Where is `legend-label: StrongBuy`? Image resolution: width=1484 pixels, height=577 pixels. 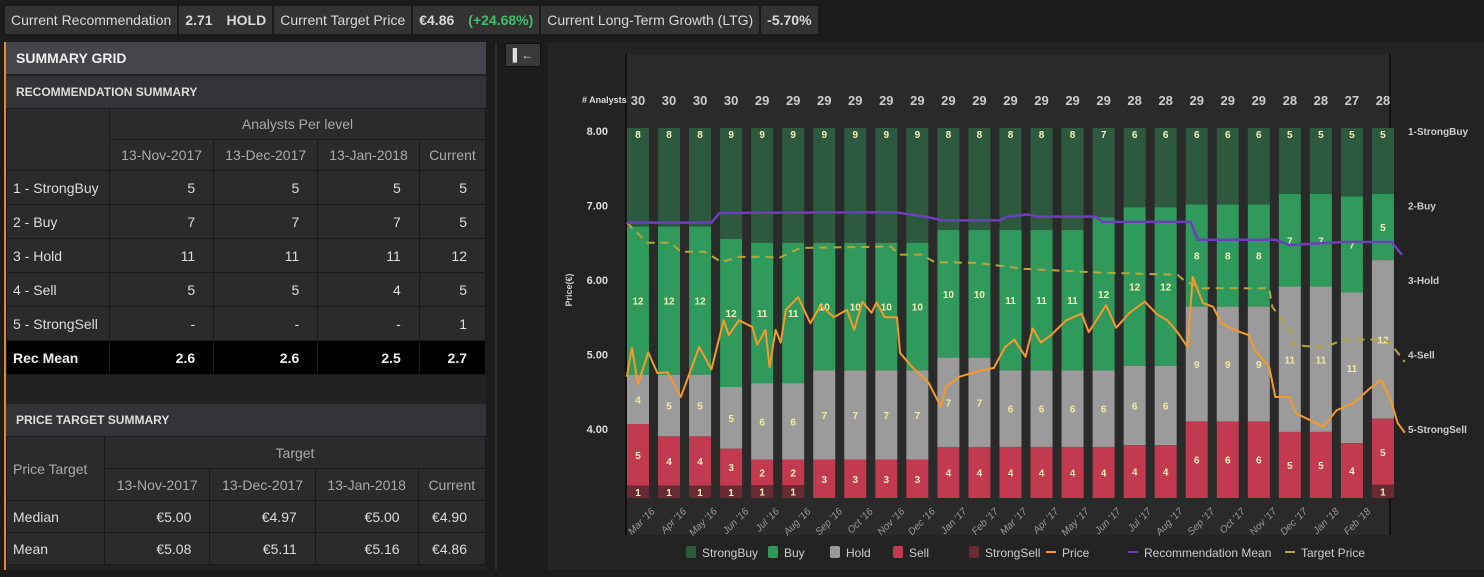
legend-label: StrongBuy is located at coordinates (730, 553).